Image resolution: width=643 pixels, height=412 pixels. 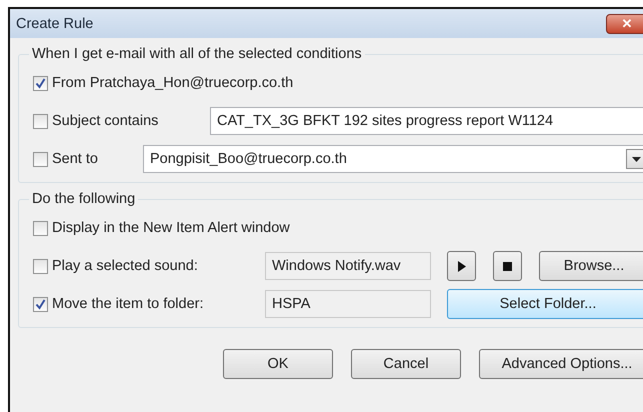 What do you see at coordinates (75, 159) in the screenshot?
I see `condition-label: Sent to` at bounding box center [75, 159].